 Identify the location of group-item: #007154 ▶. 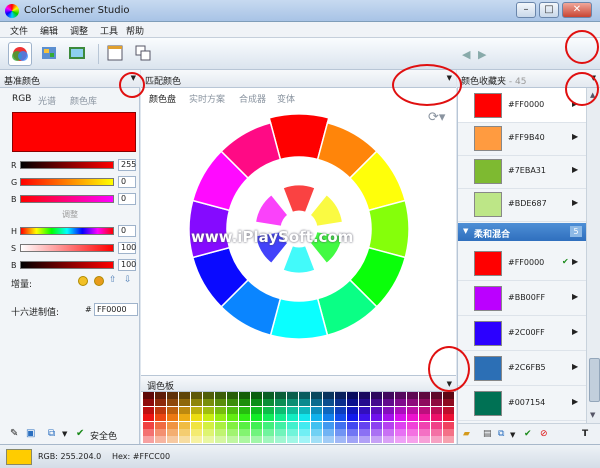
(522, 403).